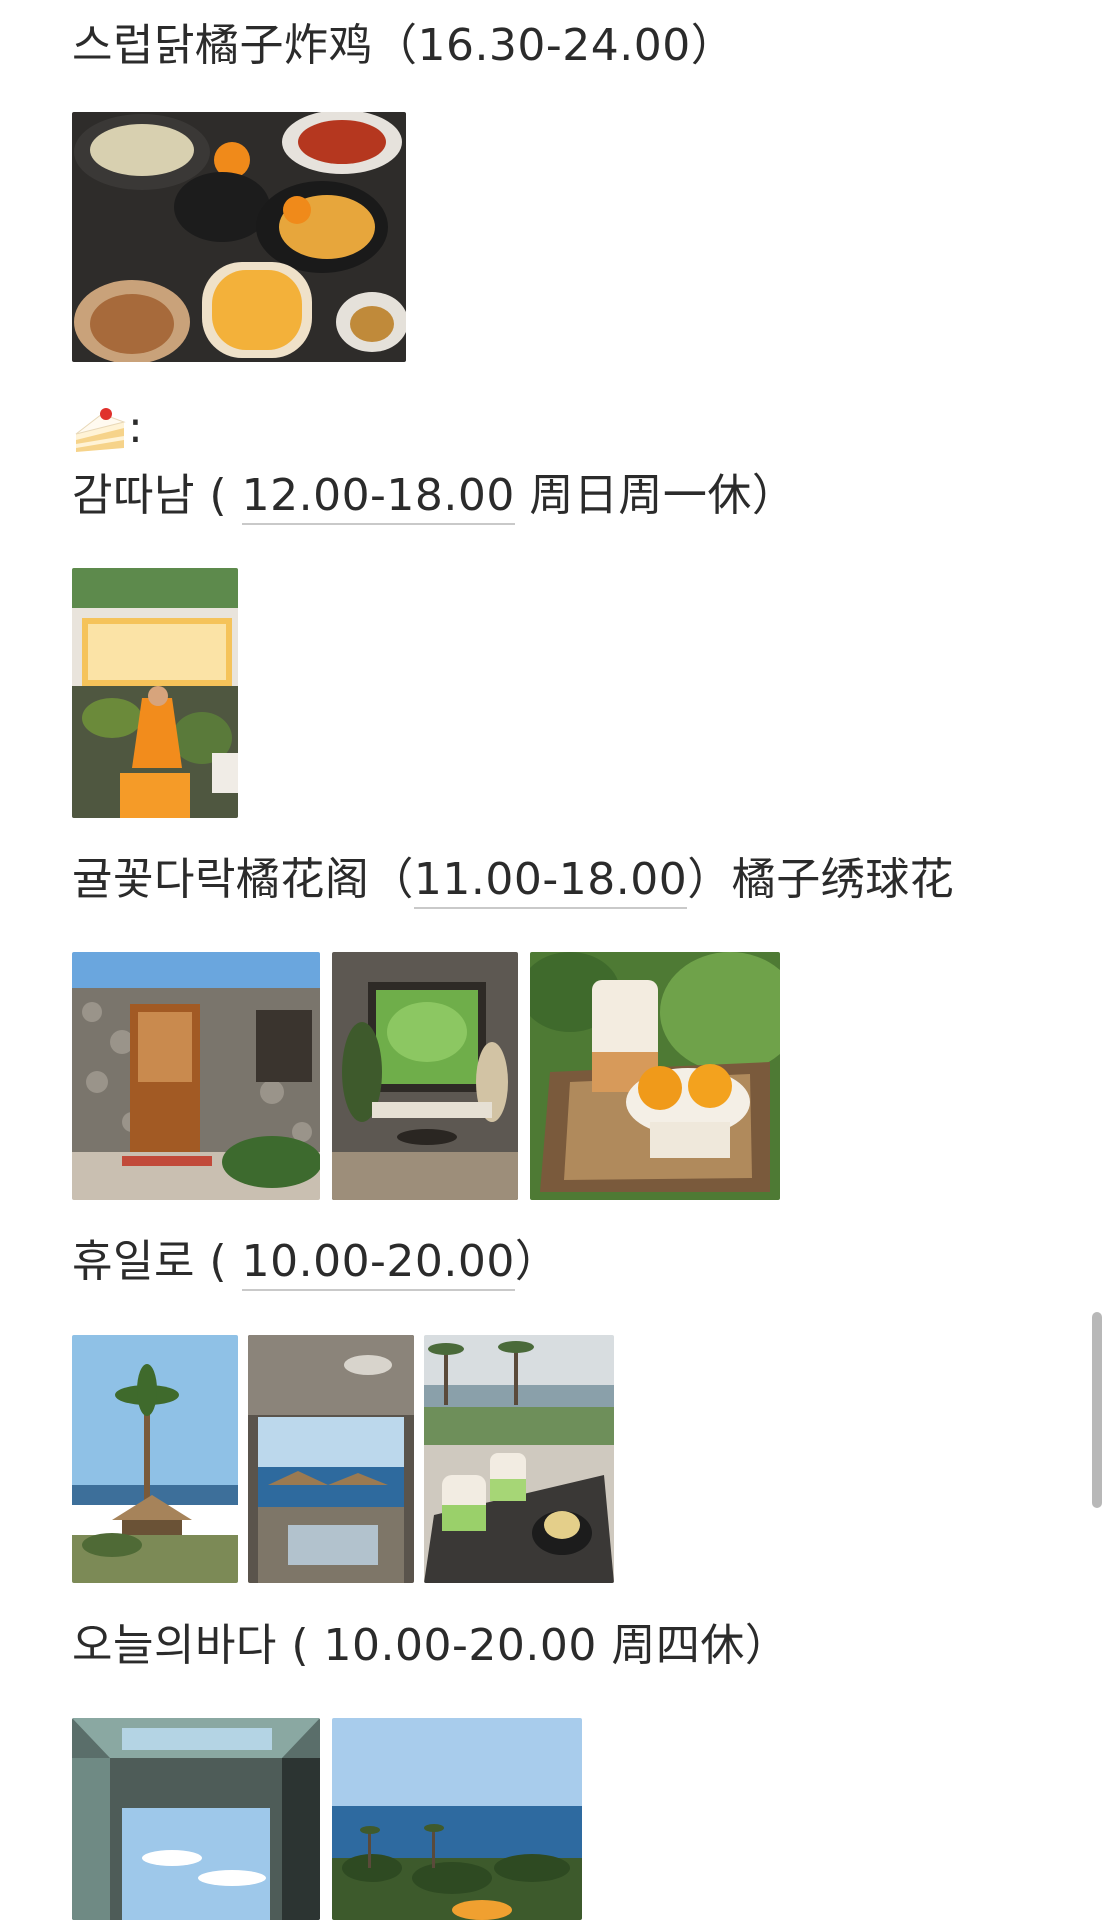  What do you see at coordinates (136, 427) in the screenshot?
I see `dessert-header-colon: :` at bounding box center [136, 427].